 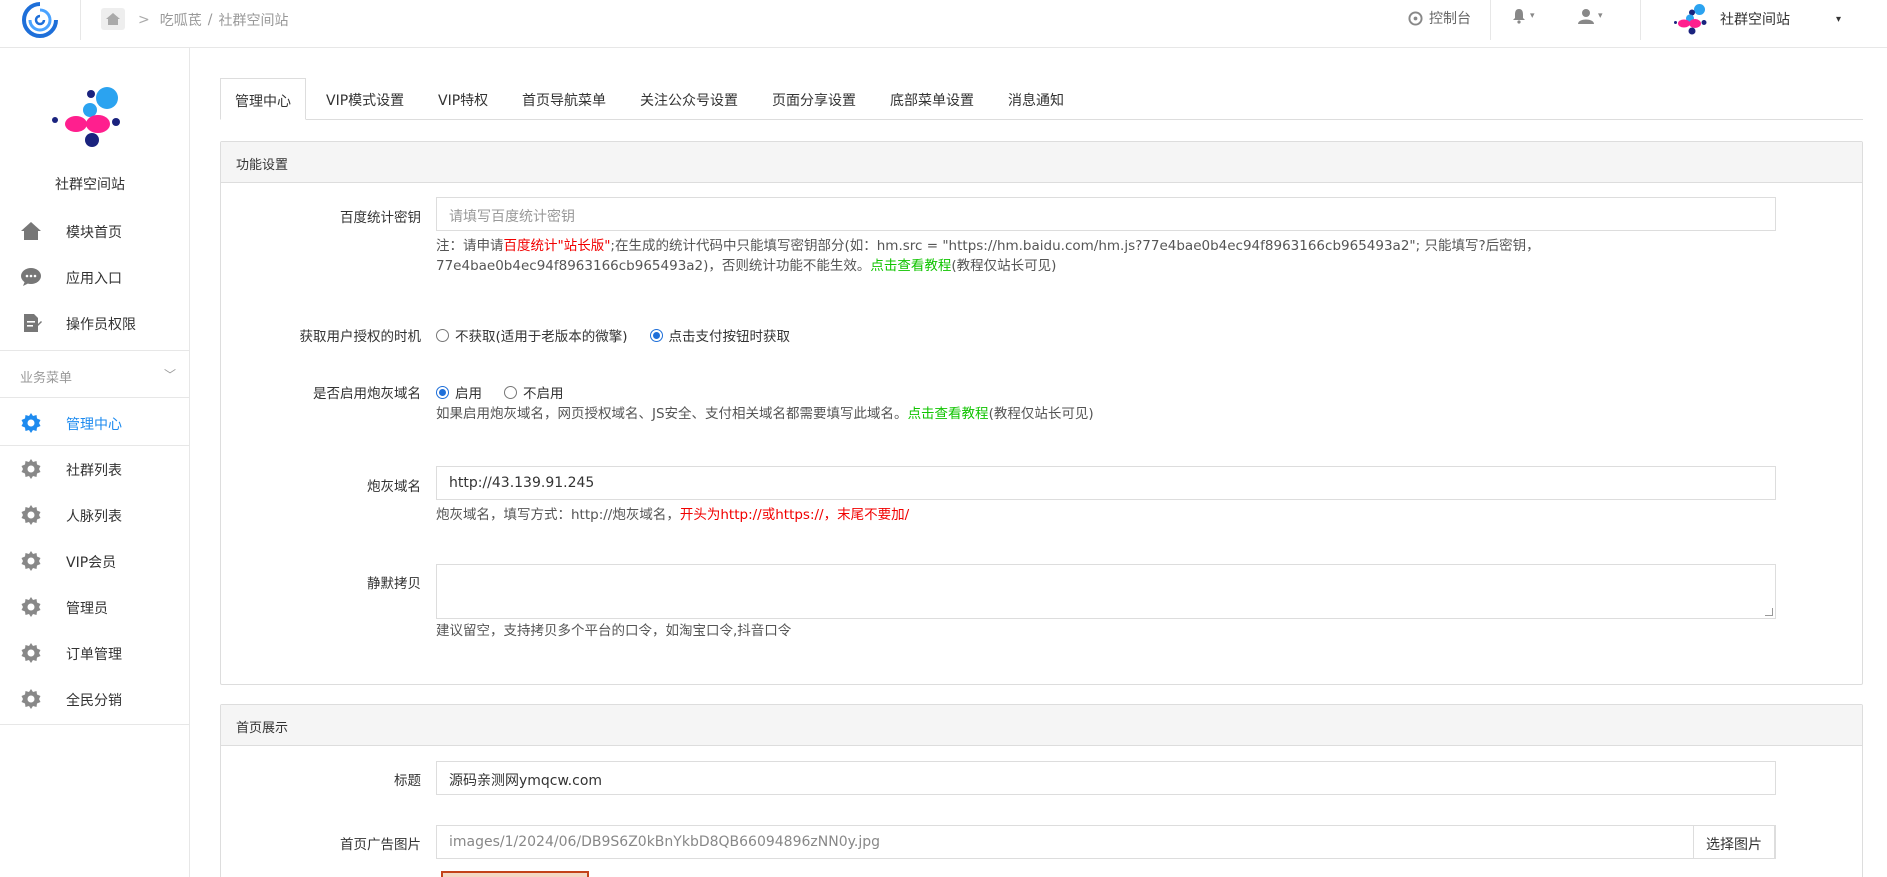 I want to click on site-switcher: 社群空间站 ▾, so click(x=1756, y=19).